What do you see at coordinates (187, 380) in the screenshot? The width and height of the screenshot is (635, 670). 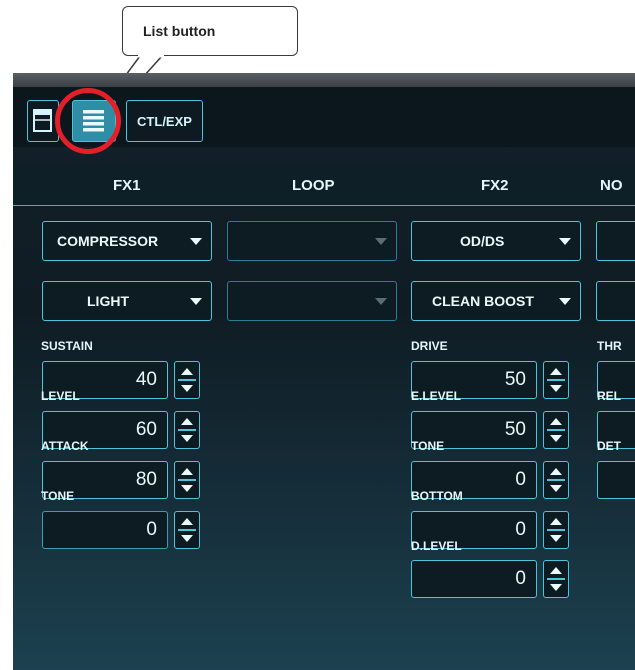 I see `sustain-stepper` at bounding box center [187, 380].